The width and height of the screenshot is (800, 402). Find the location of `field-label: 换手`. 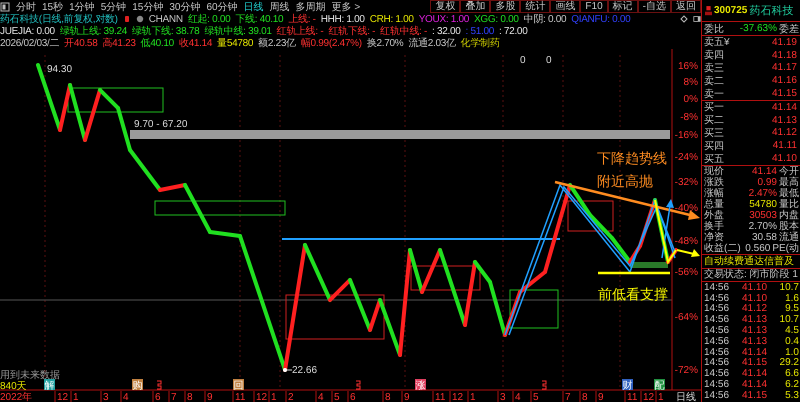

field-label: 换手 is located at coordinates (714, 226).